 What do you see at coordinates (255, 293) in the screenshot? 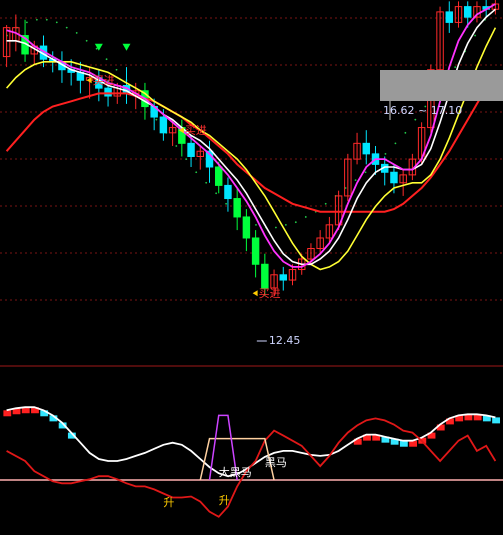
I see `buy-signal-icon` at bounding box center [255, 293].